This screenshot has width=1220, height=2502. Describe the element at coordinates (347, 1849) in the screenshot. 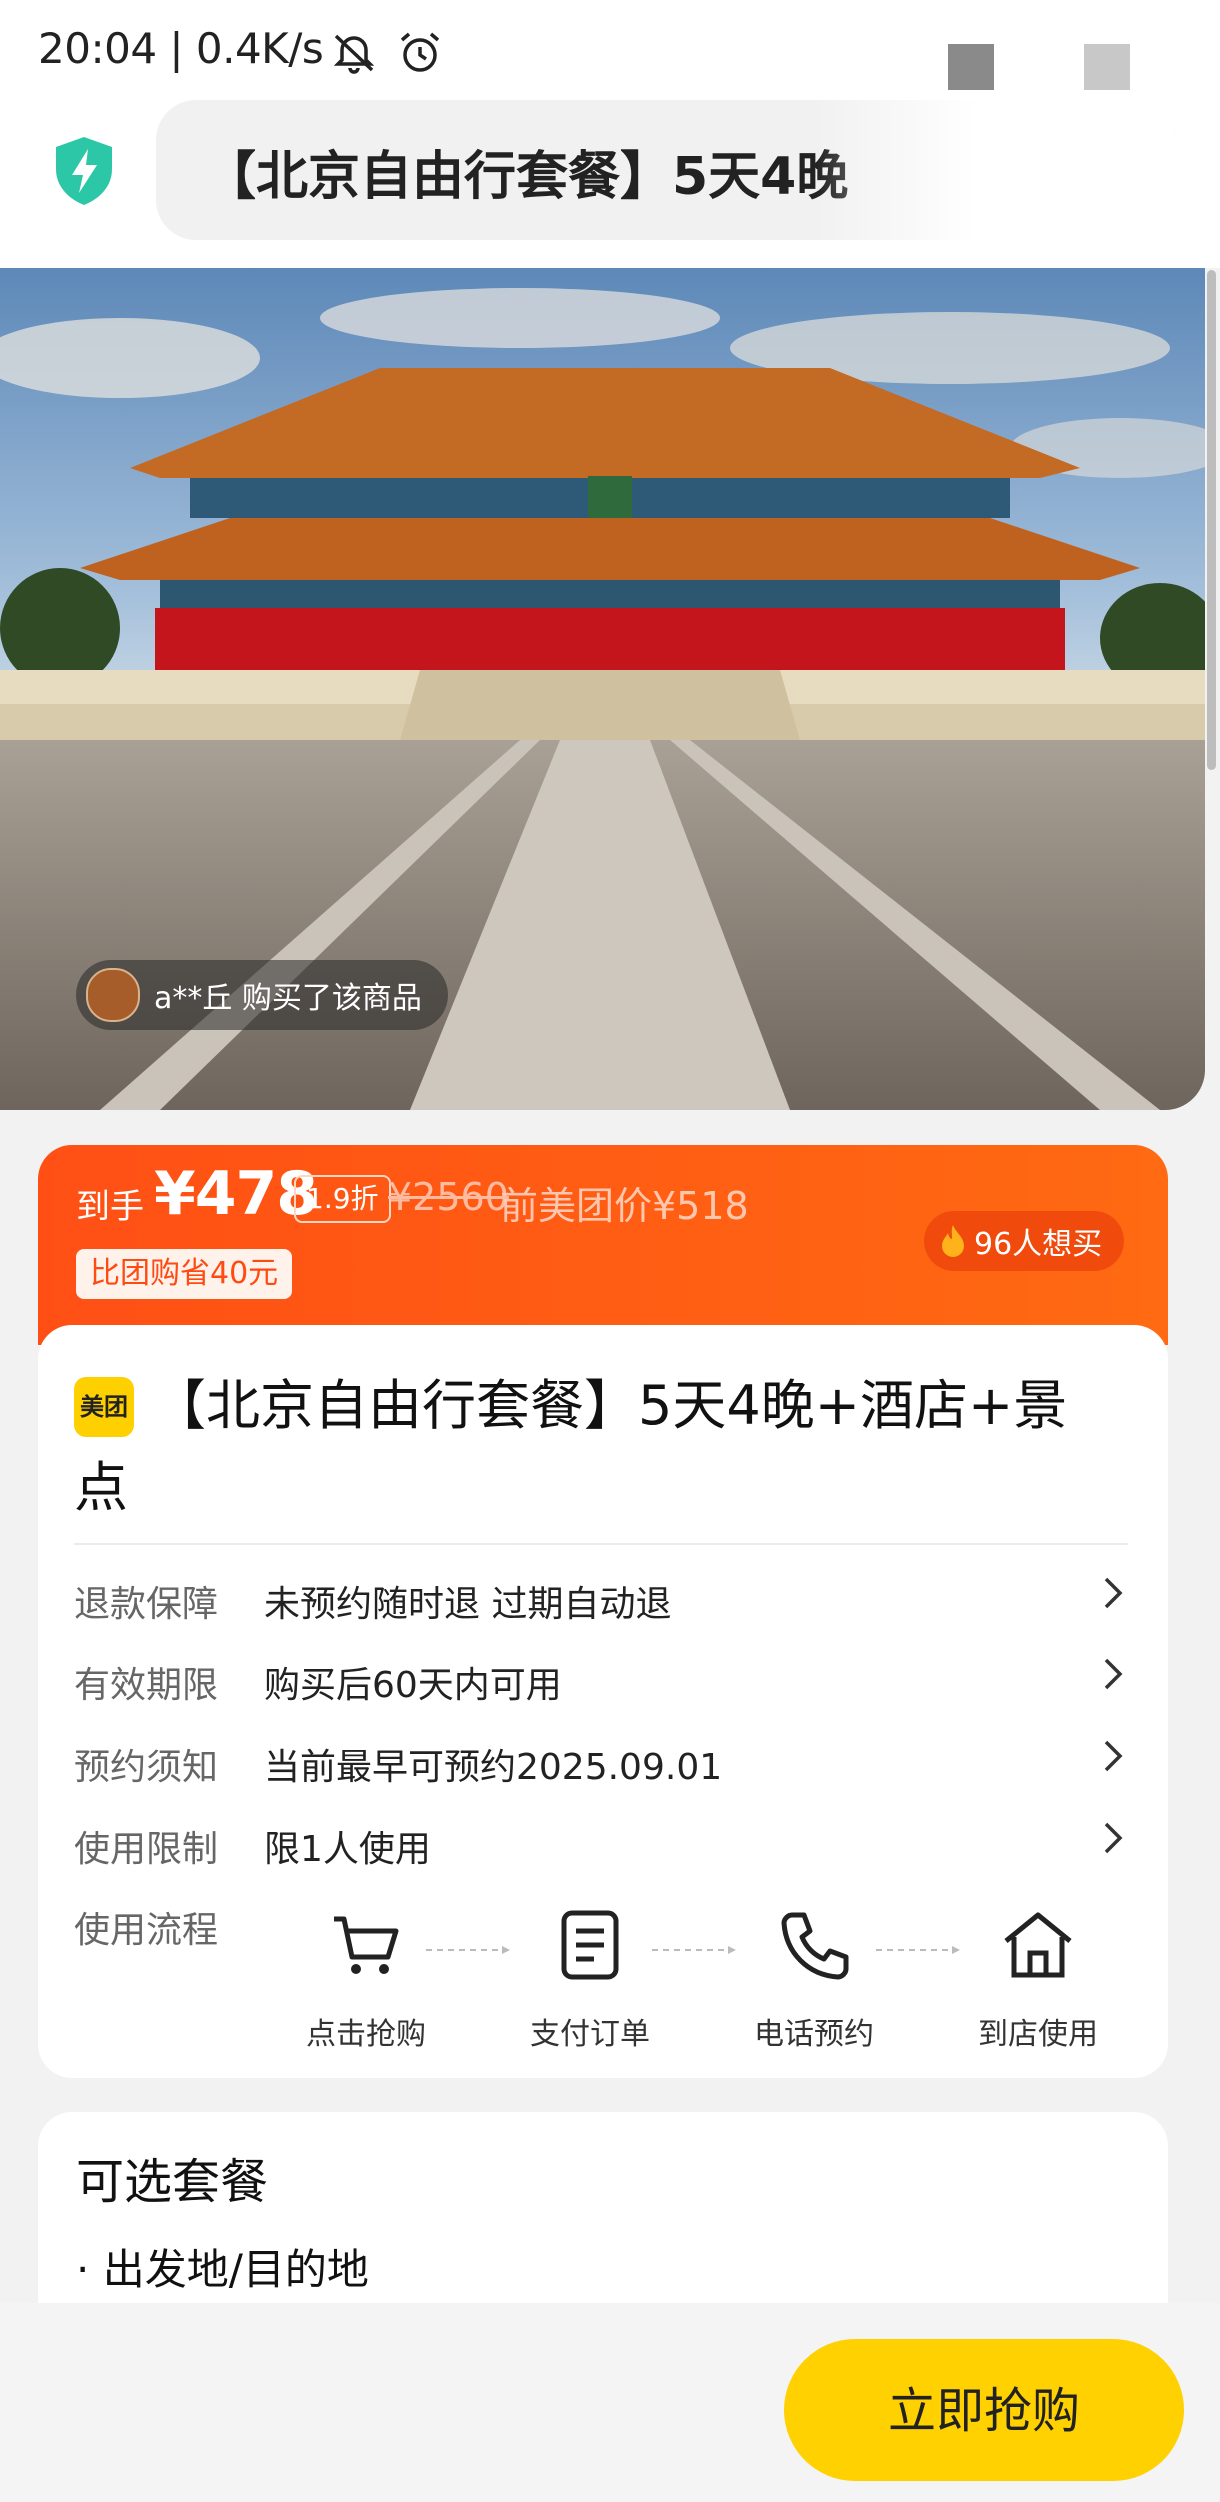

I see `row-value: 限1人使用` at that location.